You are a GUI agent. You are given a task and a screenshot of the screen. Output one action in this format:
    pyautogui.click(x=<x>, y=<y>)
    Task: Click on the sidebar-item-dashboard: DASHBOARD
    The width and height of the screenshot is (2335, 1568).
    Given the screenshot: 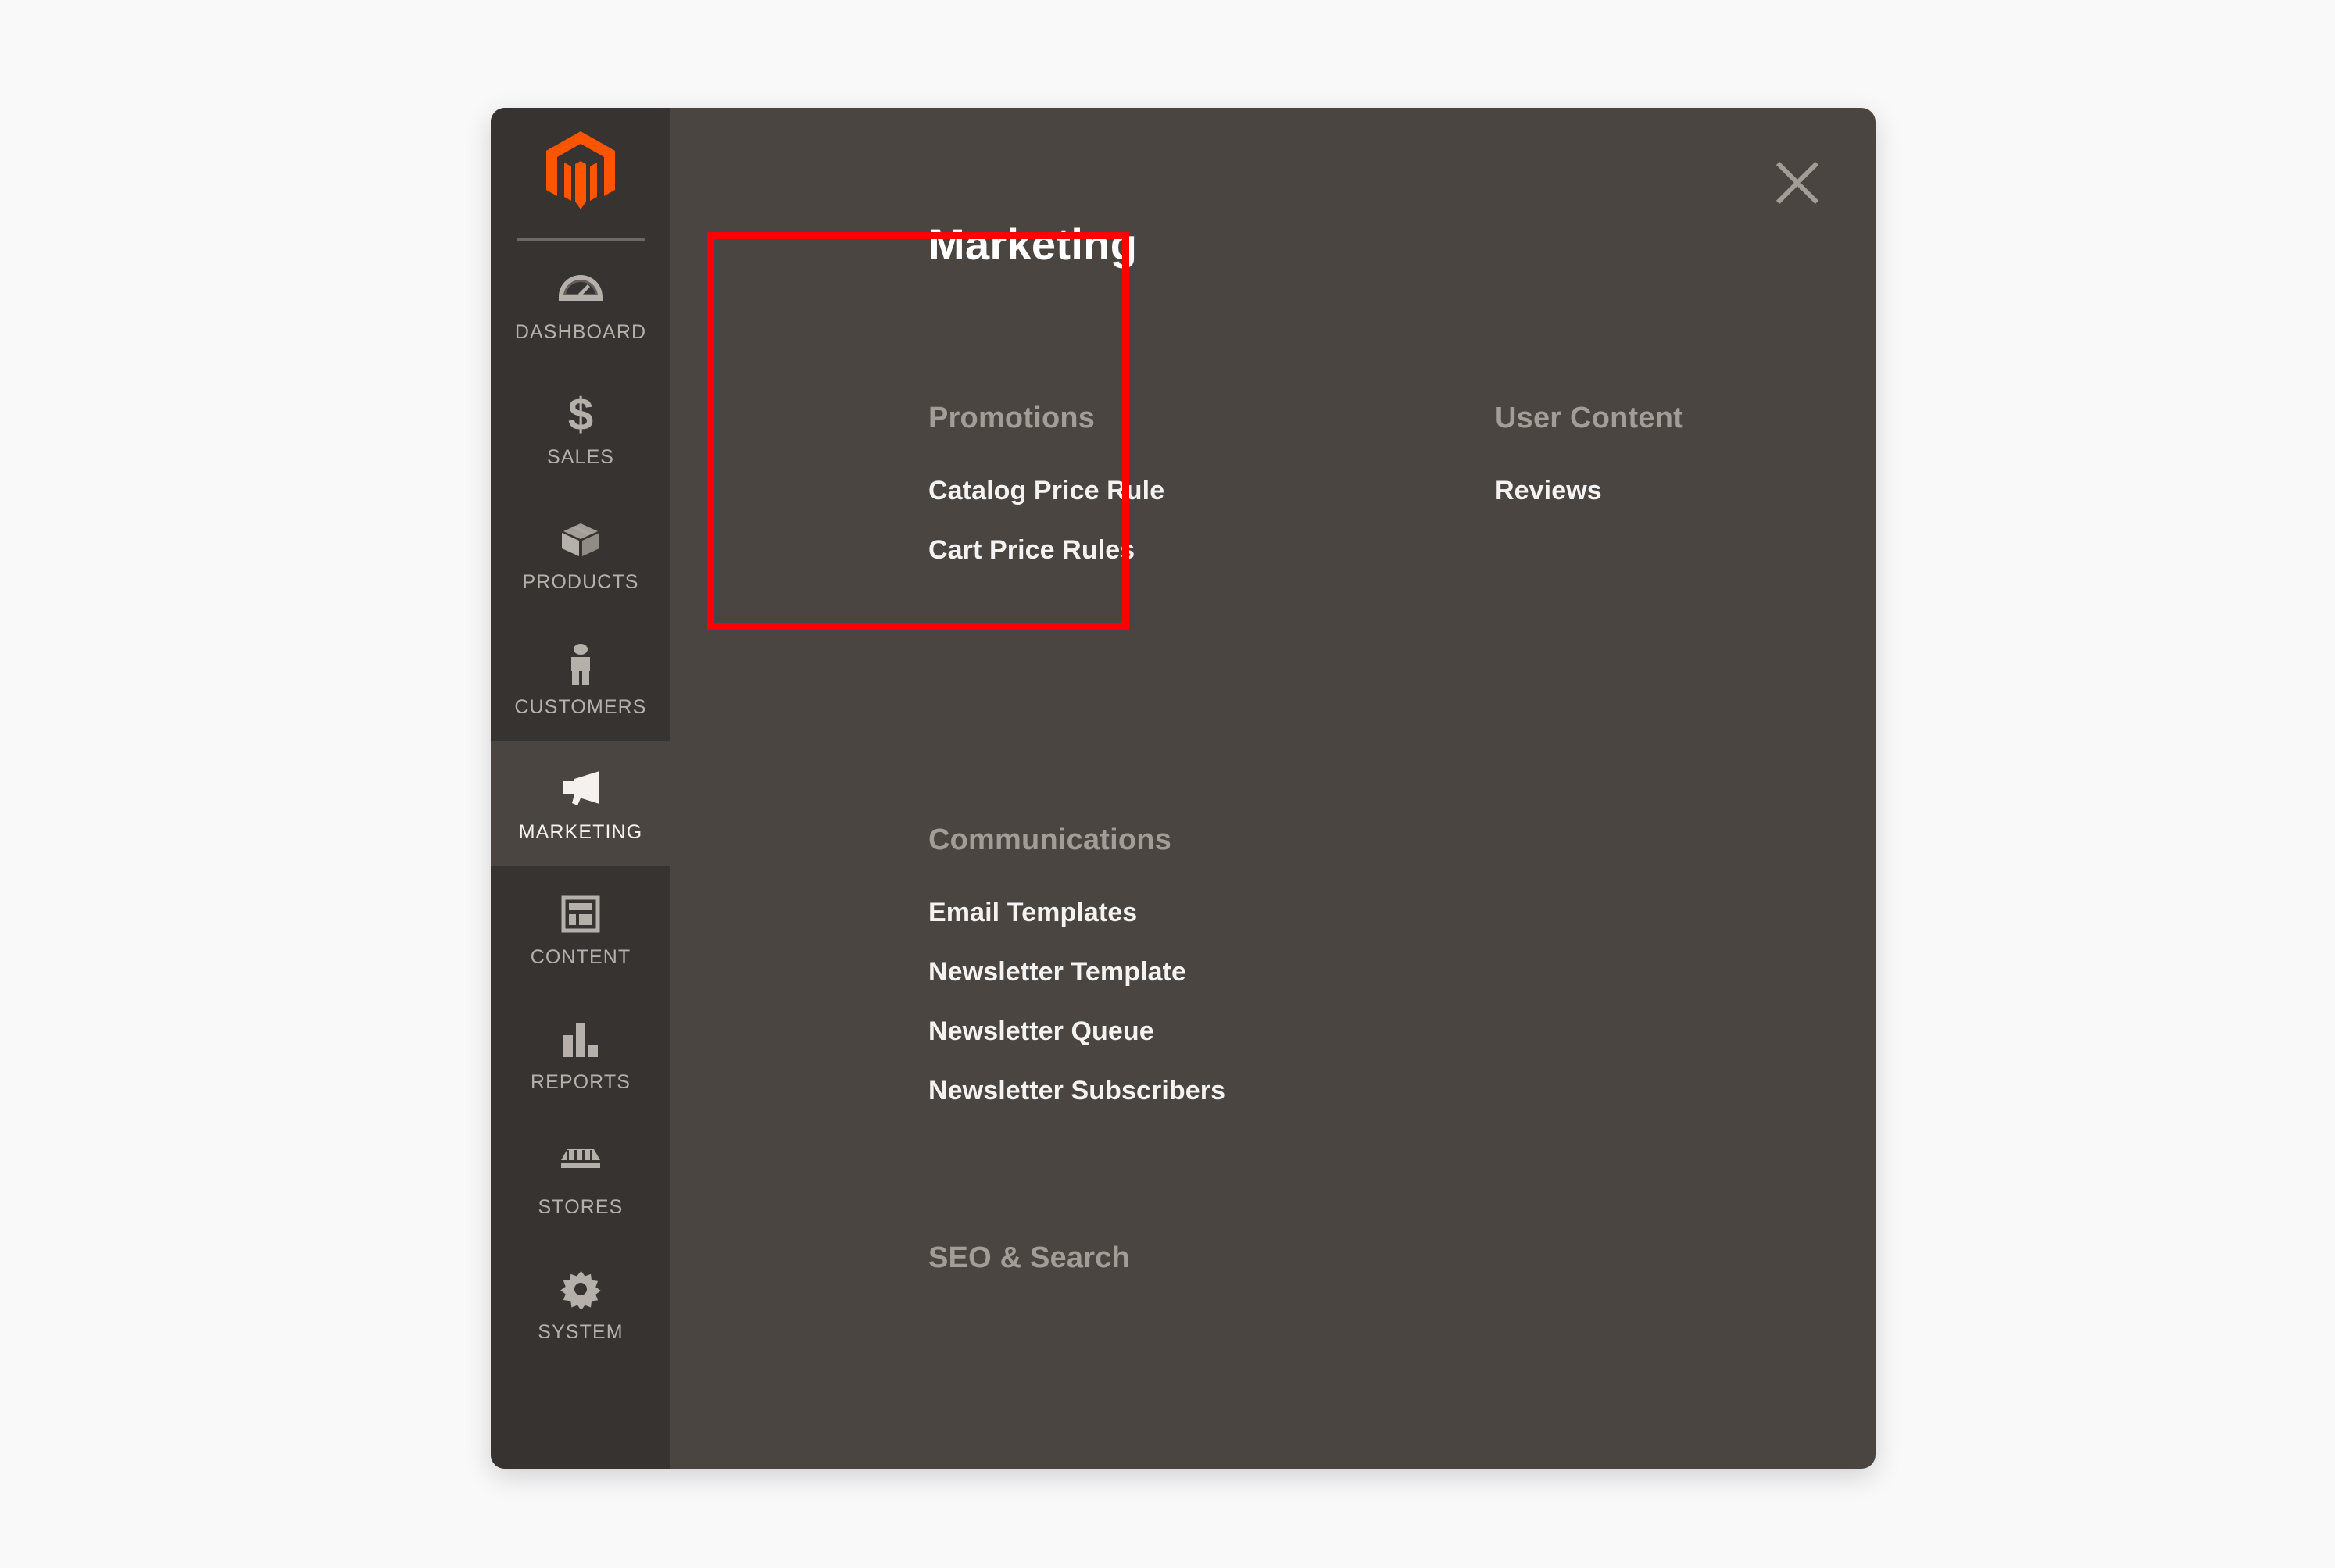 What is the action you would take?
    pyautogui.click(x=580, y=303)
    